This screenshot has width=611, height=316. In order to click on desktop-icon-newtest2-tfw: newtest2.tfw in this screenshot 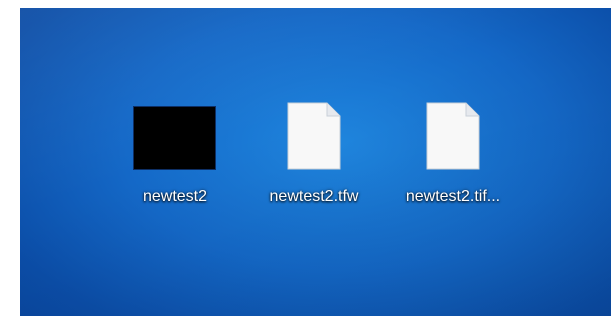, I will do `click(314, 162)`.